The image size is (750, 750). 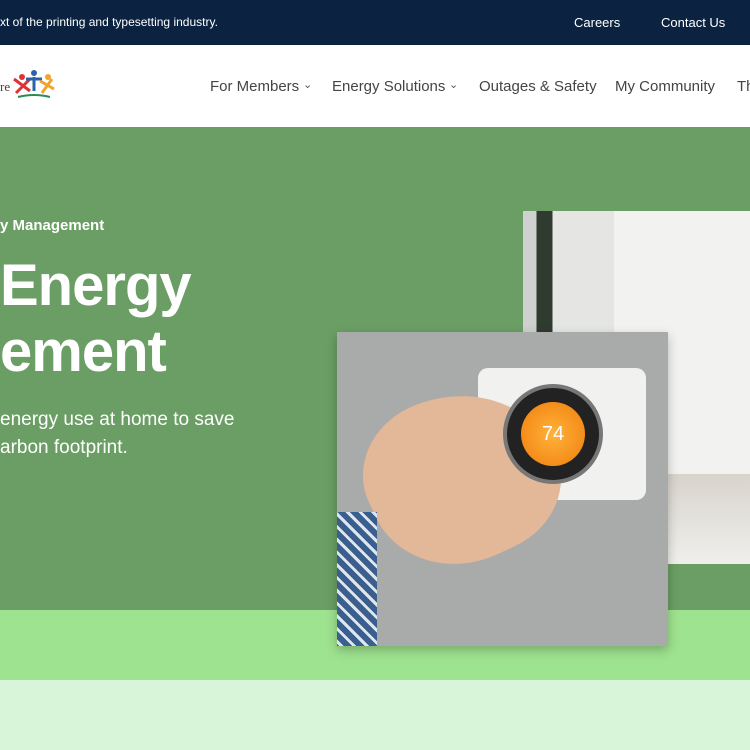 What do you see at coordinates (357, 579) in the screenshot?
I see `sleeve` at bounding box center [357, 579].